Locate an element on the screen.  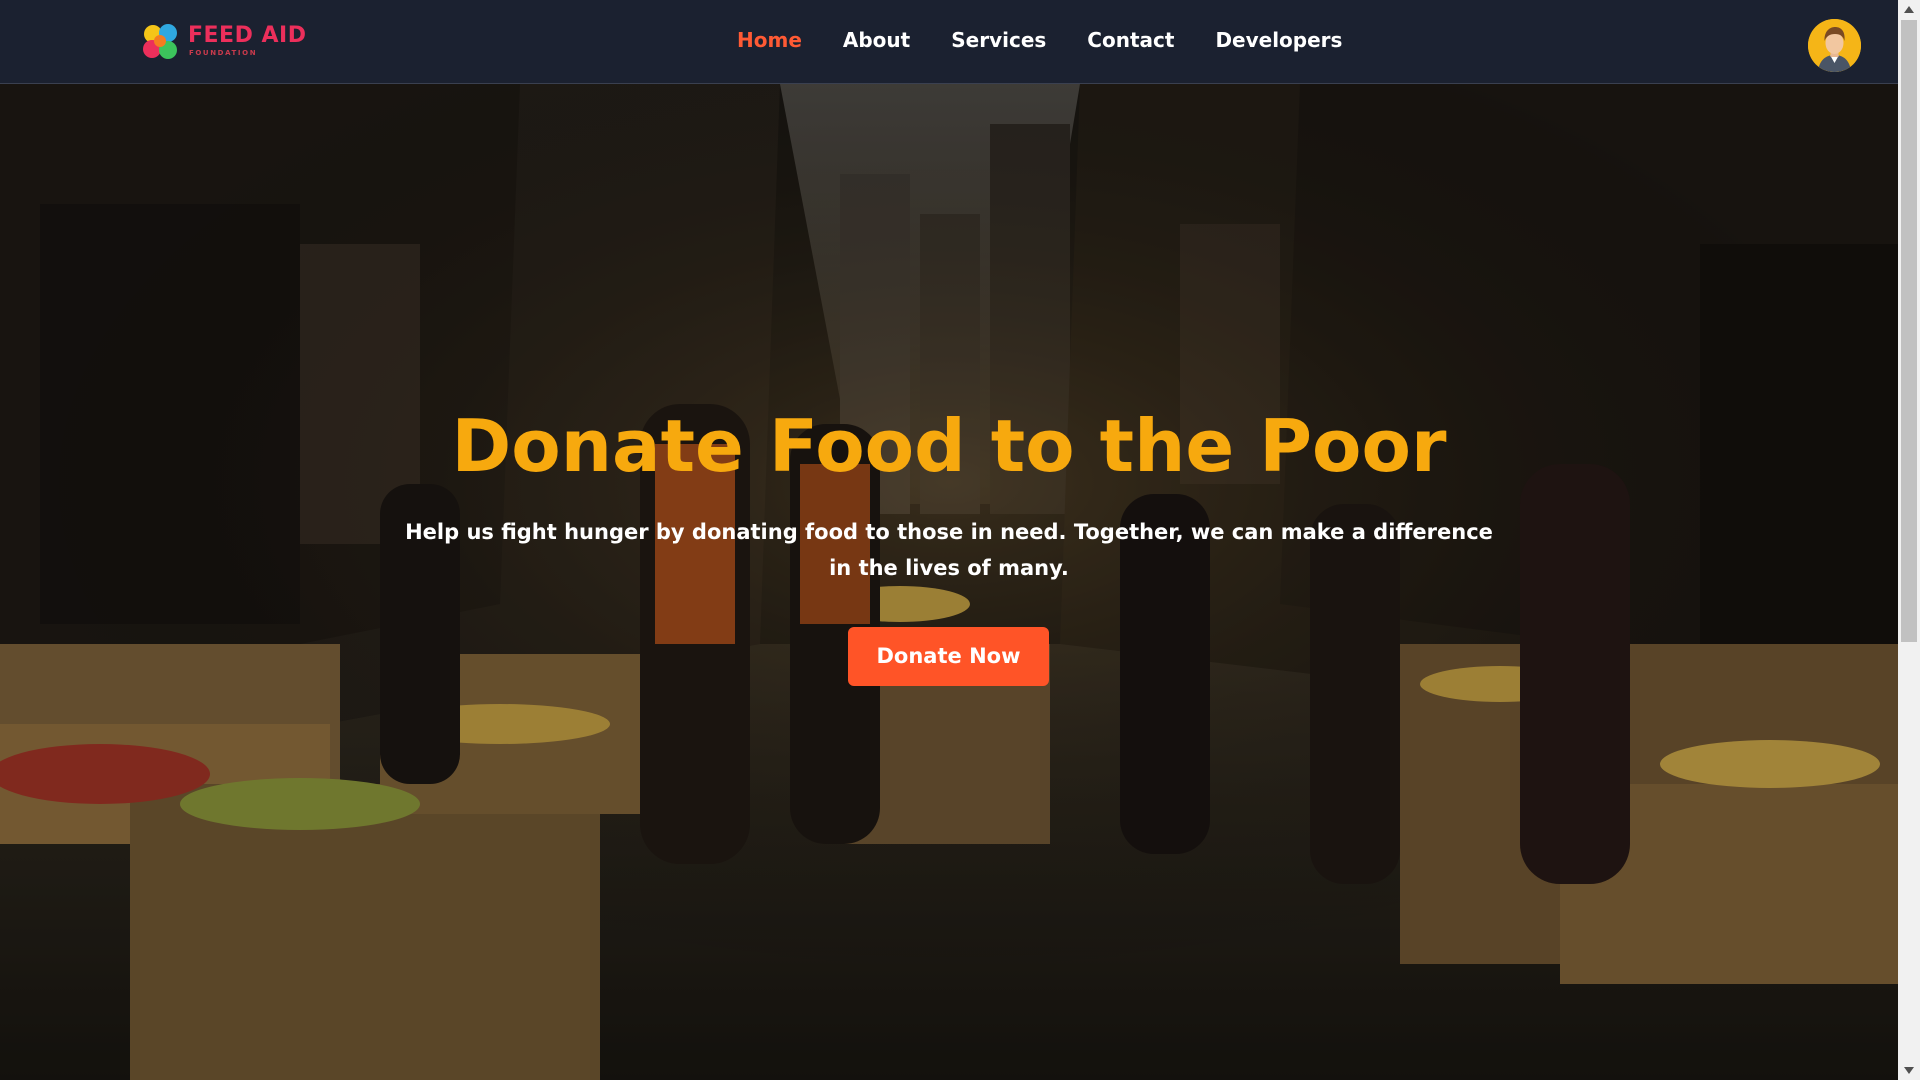
nav-item-home: Home is located at coordinates (769, 40).